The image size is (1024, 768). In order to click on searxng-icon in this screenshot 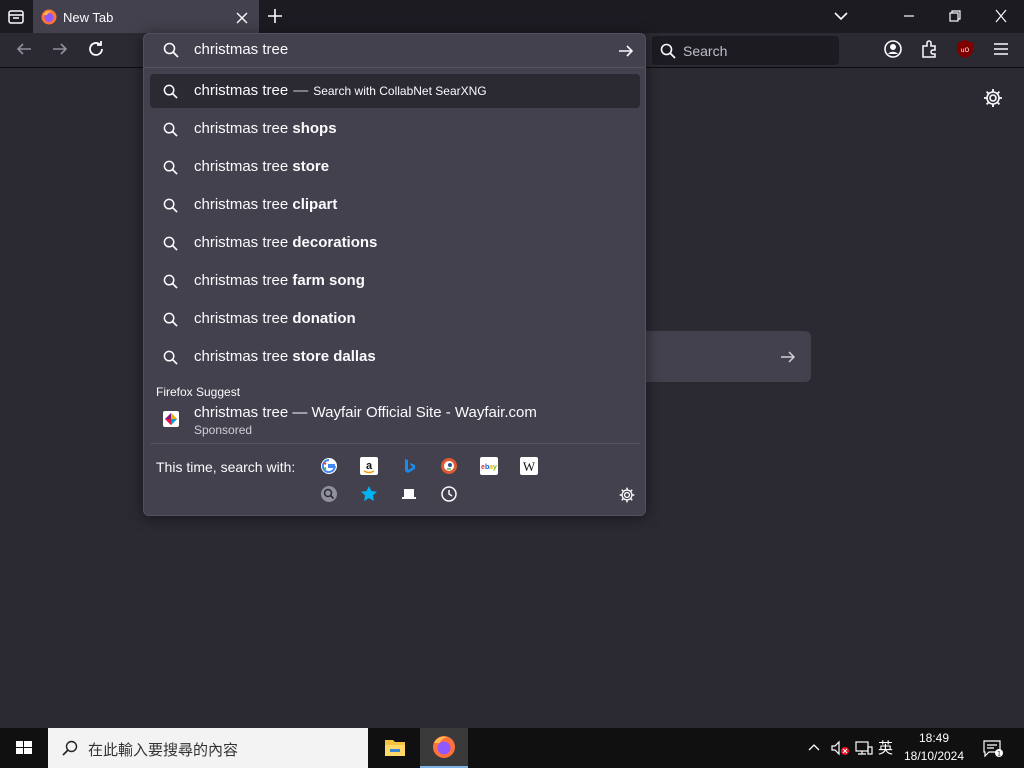, I will do `click(329, 494)`.